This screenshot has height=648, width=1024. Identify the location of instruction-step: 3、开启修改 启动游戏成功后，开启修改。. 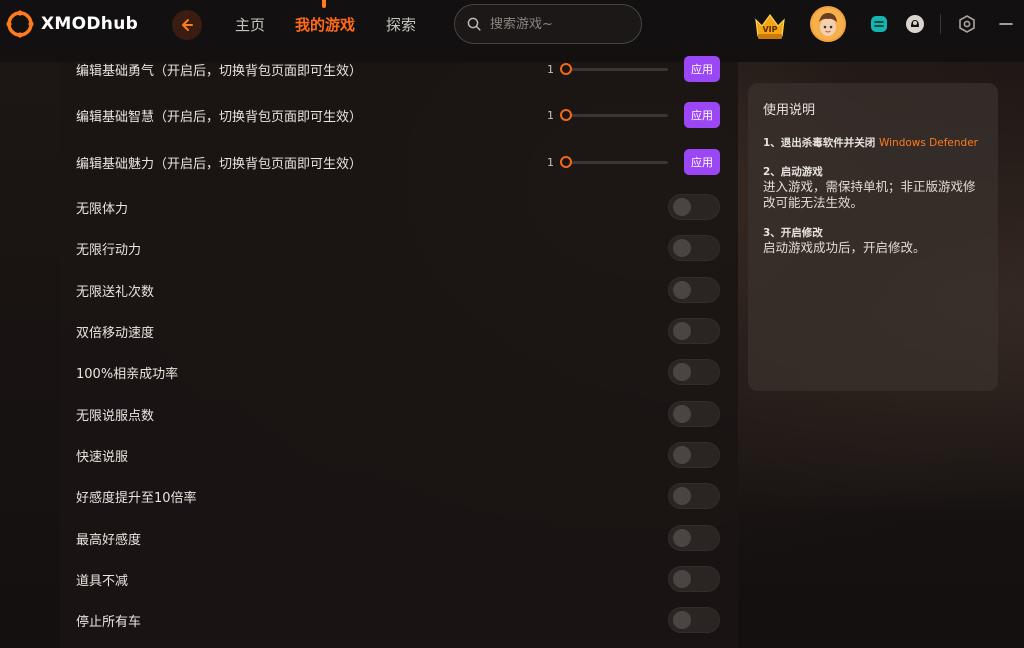
(873, 241).